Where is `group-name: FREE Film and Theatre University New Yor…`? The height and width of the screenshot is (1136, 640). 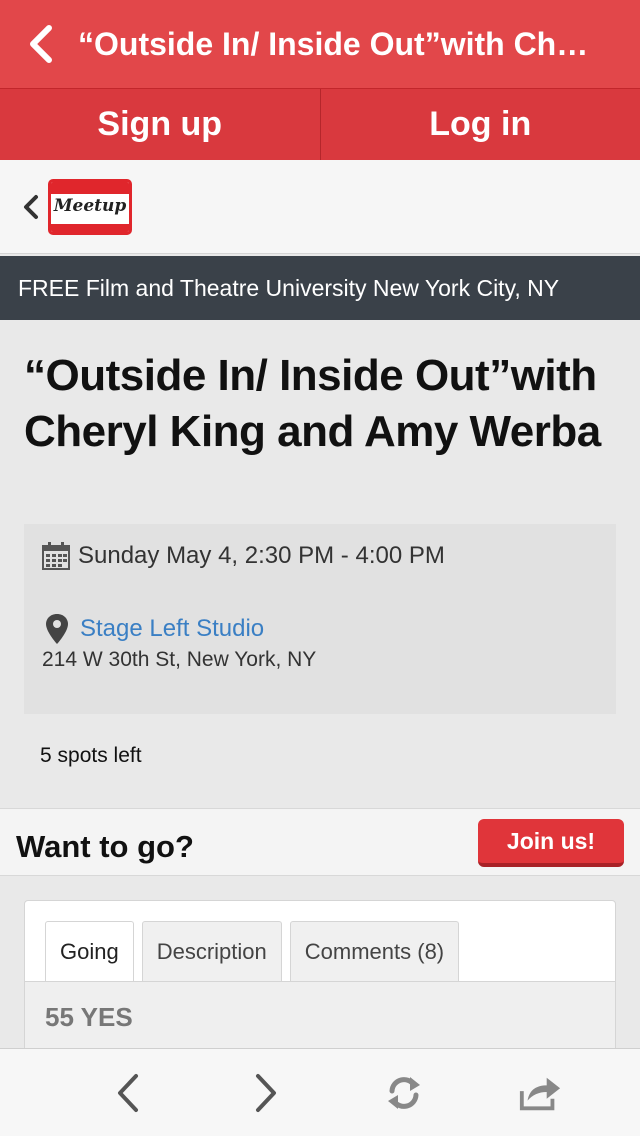
group-name: FREE Film and Theatre University New Yor… is located at coordinates (288, 288).